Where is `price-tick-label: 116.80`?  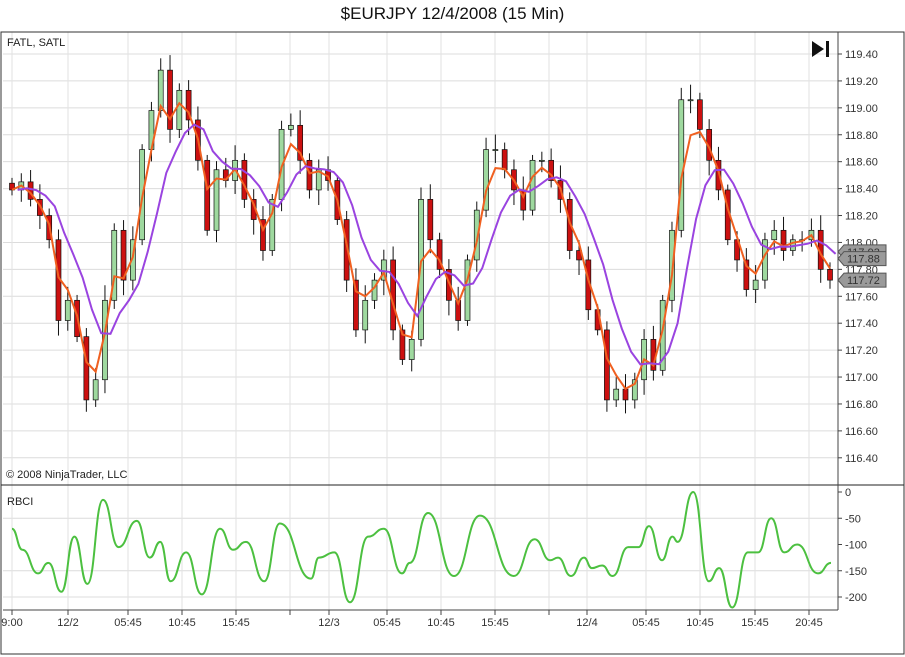
price-tick-label: 116.80 is located at coordinates (861, 405).